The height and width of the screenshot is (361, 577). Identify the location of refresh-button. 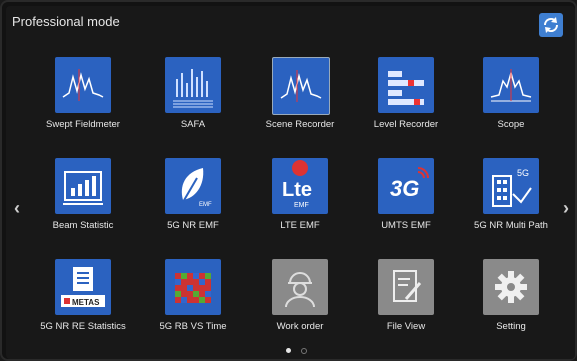
(551, 25).